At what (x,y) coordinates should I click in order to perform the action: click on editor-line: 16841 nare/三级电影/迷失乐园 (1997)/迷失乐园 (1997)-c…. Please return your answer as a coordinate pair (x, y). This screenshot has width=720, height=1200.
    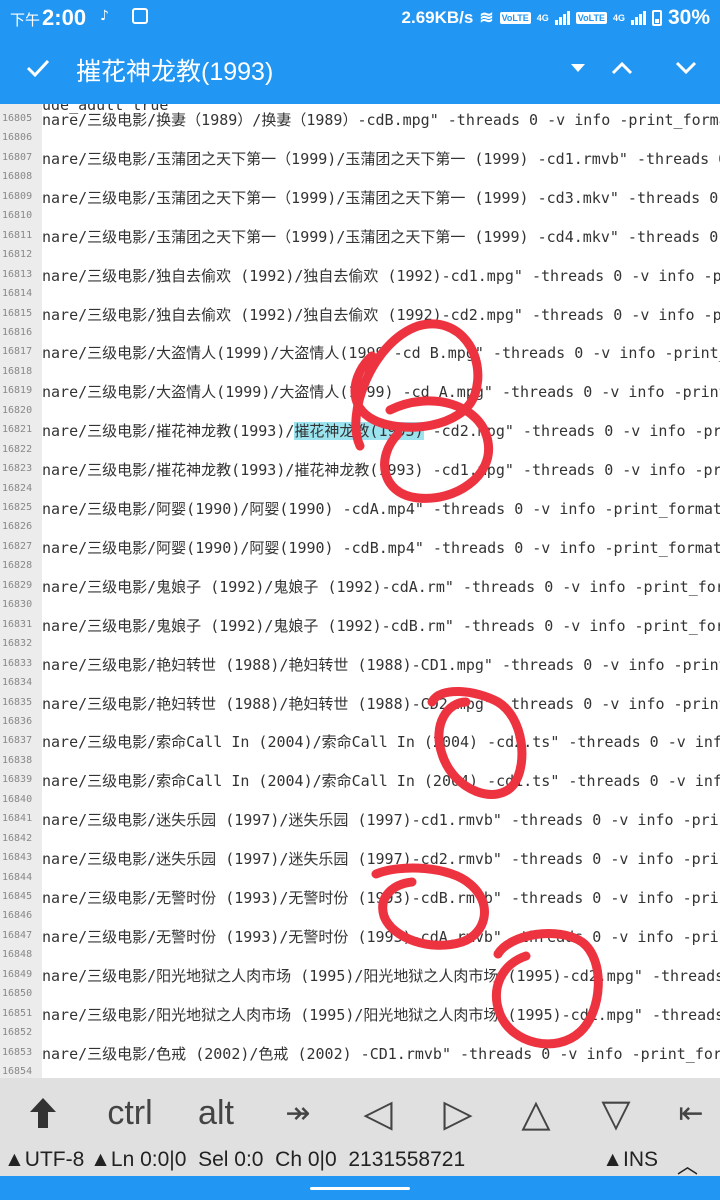
    Looking at the image, I should click on (360, 820).